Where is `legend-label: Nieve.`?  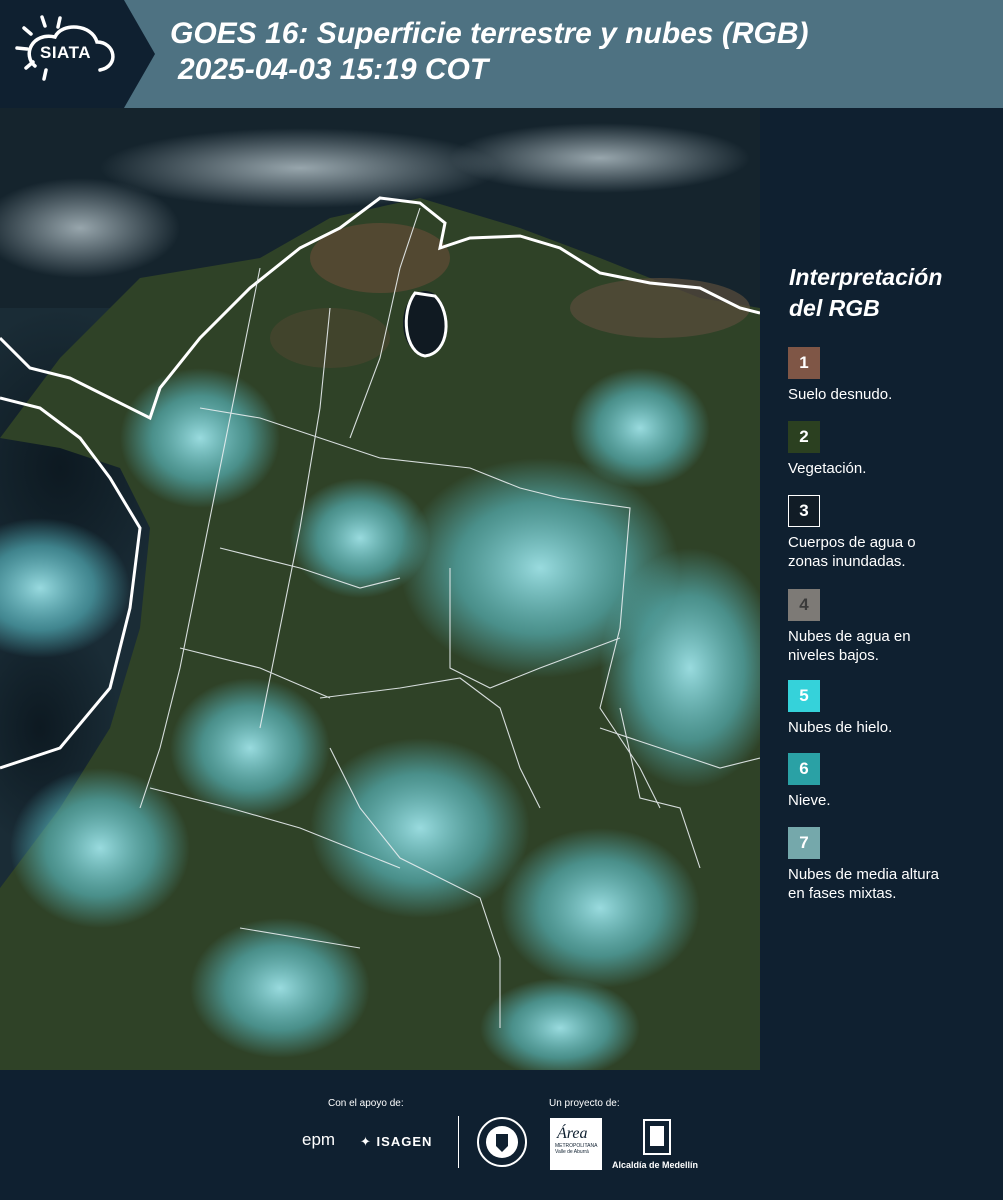 legend-label: Nieve. is located at coordinates (809, 800).